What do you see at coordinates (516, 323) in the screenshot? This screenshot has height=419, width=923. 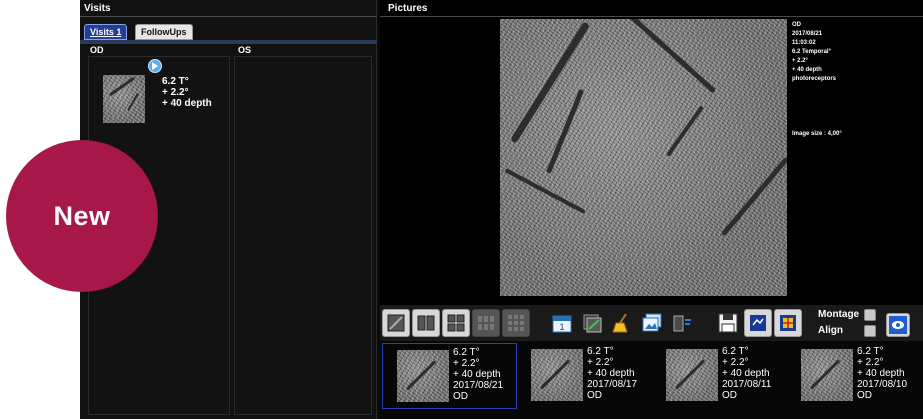 I see `view-nine-button` at bounding box center [516, 323].